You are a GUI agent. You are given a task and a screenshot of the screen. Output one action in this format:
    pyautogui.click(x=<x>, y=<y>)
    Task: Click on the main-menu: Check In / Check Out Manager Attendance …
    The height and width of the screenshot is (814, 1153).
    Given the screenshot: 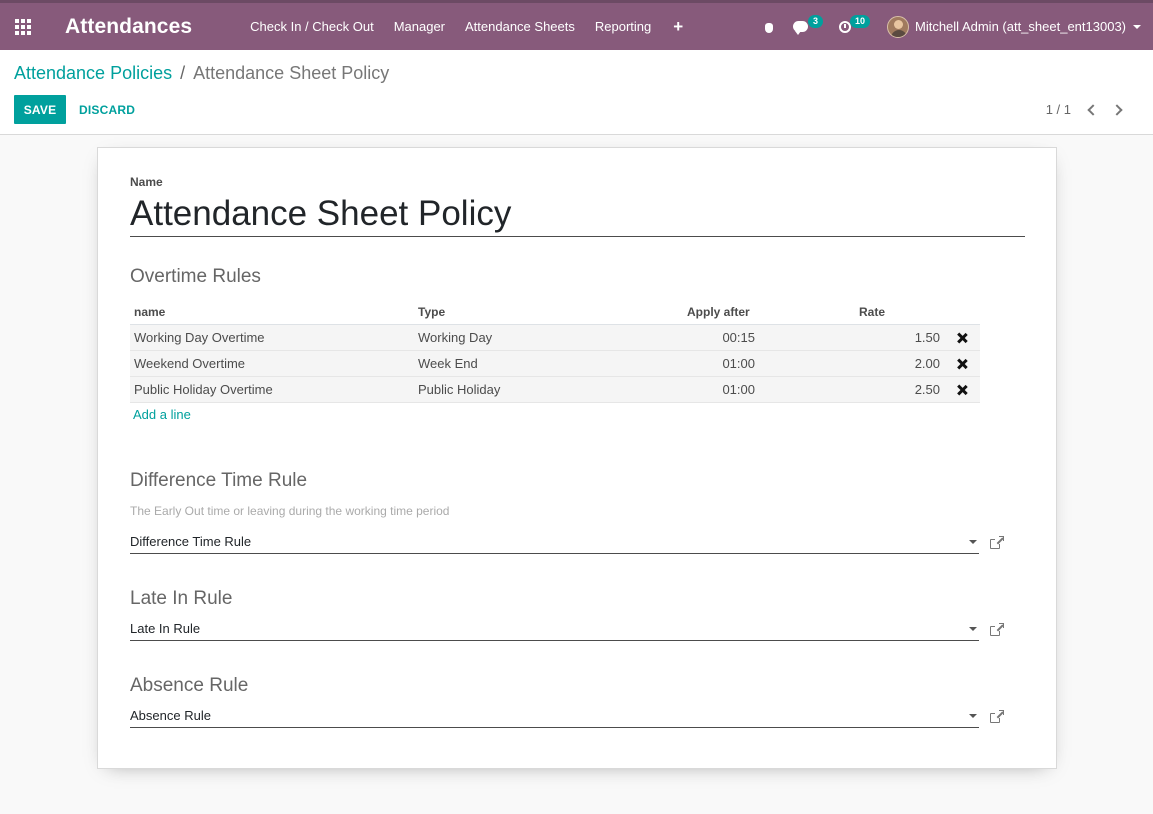 What is the action you would take?
    pyautogui.click(x=467, y=26)
    